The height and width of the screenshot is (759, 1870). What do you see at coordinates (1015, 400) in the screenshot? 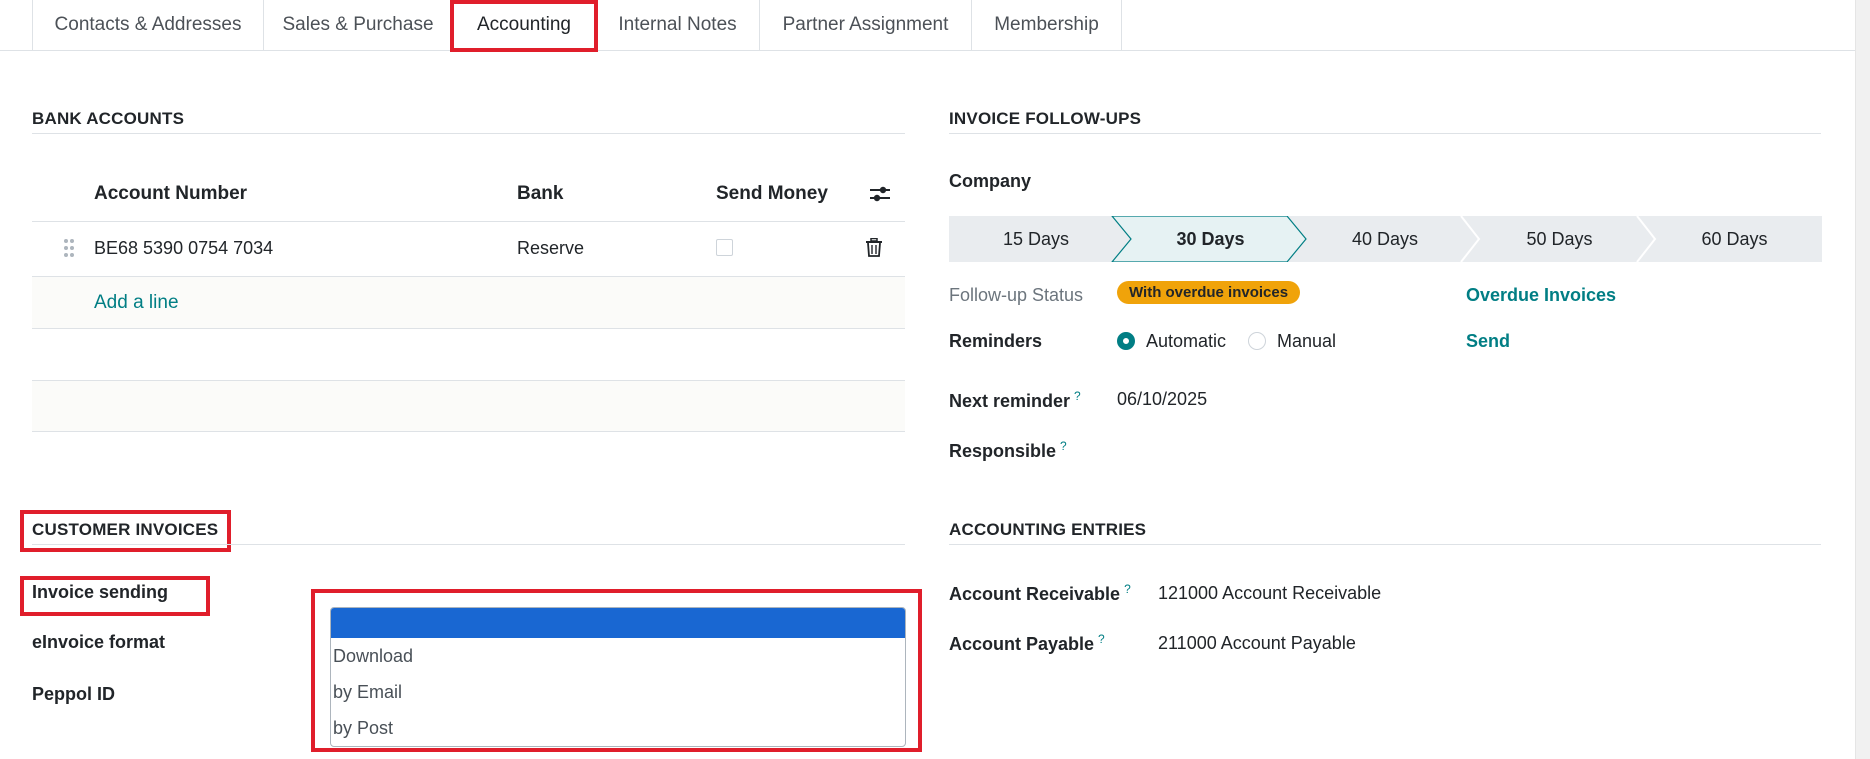
I see `next-reminder-label: Next reminder?` at bounding box center [1015, 400].